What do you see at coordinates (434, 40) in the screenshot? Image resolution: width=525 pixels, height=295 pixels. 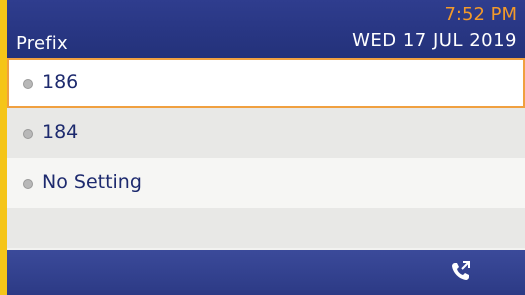 I see `clock-date: WED 17 JUL 2019` at bounding box center [434, 40].